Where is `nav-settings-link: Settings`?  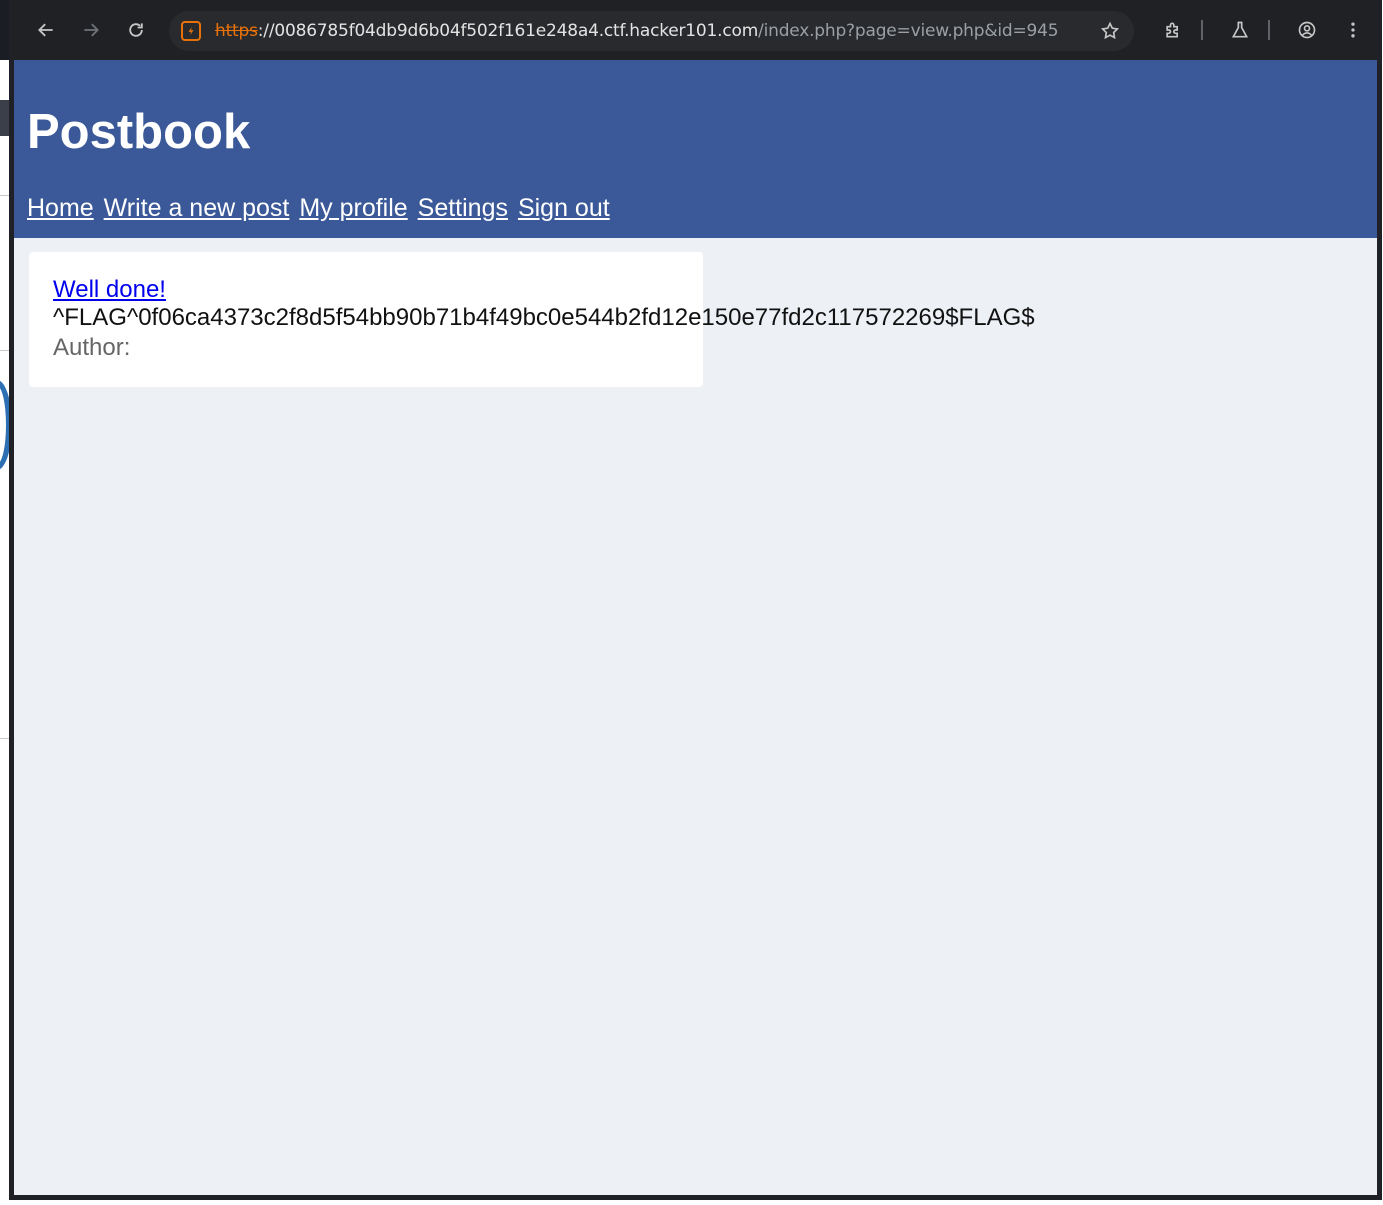 nav-settings-link: Settings is located at coordinates (463, 208).